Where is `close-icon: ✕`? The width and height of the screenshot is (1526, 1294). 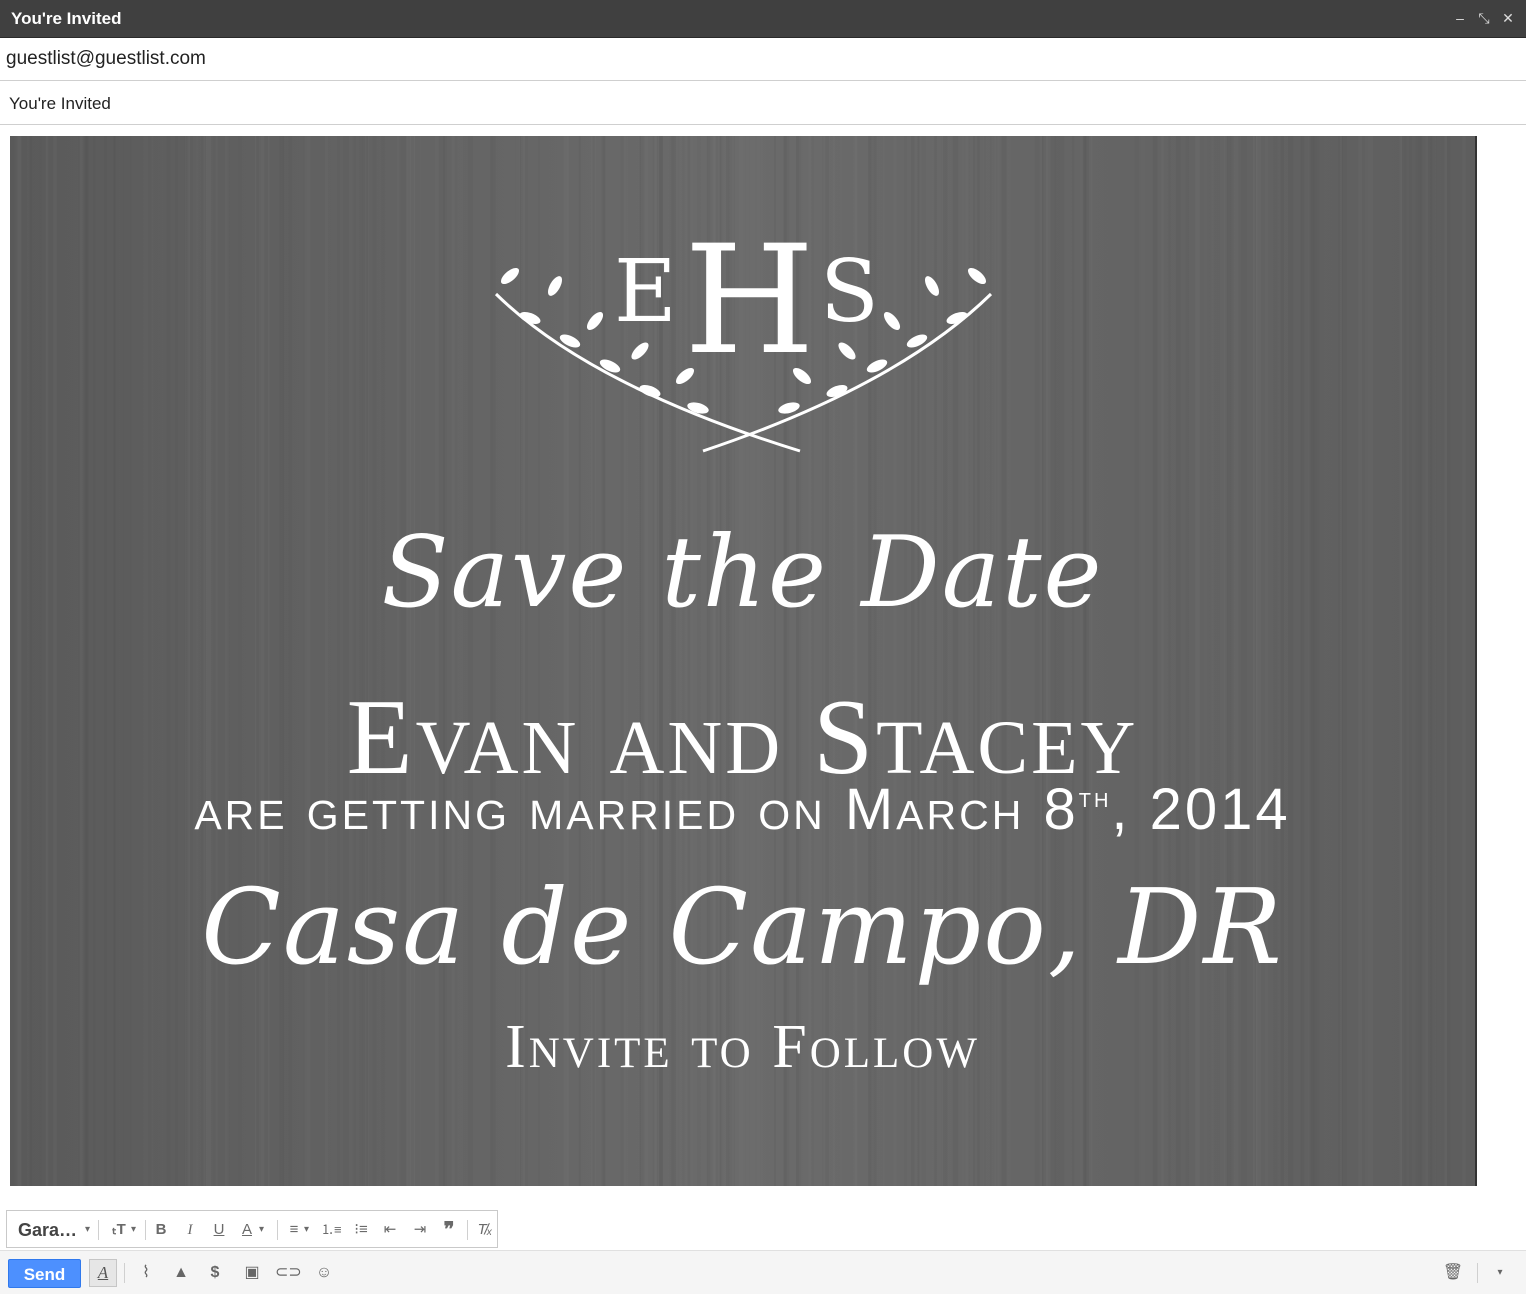 close-icon: ✕ is located at coordinates (1508, 18).